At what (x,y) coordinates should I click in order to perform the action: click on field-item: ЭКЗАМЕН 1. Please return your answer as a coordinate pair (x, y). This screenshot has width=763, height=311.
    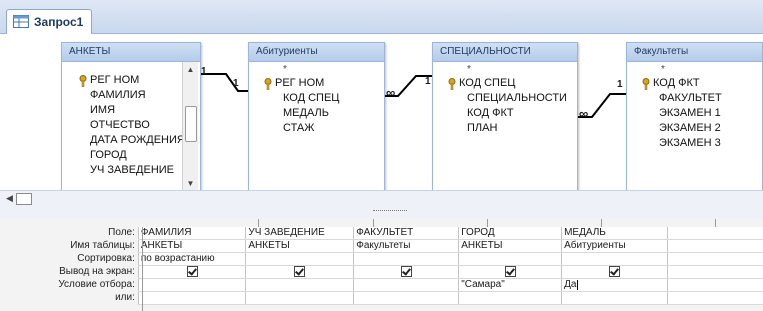
    Looking at the image, I should click on (690, 113).